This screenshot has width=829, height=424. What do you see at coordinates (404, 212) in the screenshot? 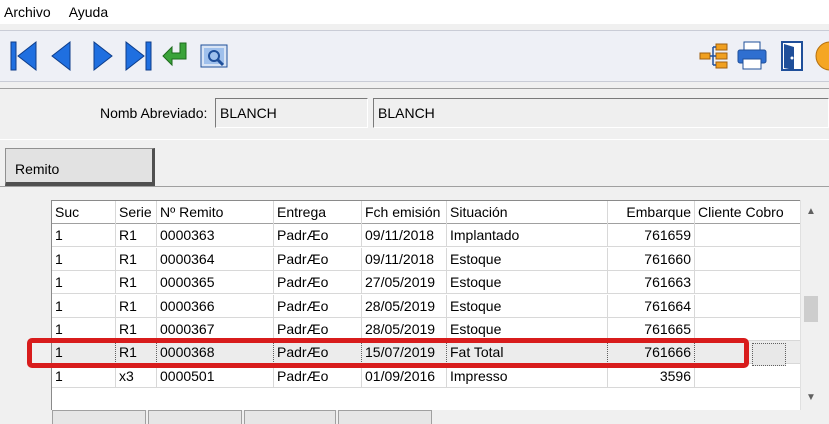
I see `column-header-fch-emision: Fch emisión` at bounding box center [404, 212].